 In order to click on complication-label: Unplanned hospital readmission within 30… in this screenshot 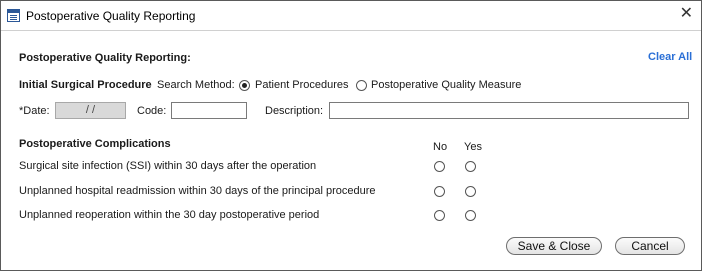, I will do `click(197, 191)`.